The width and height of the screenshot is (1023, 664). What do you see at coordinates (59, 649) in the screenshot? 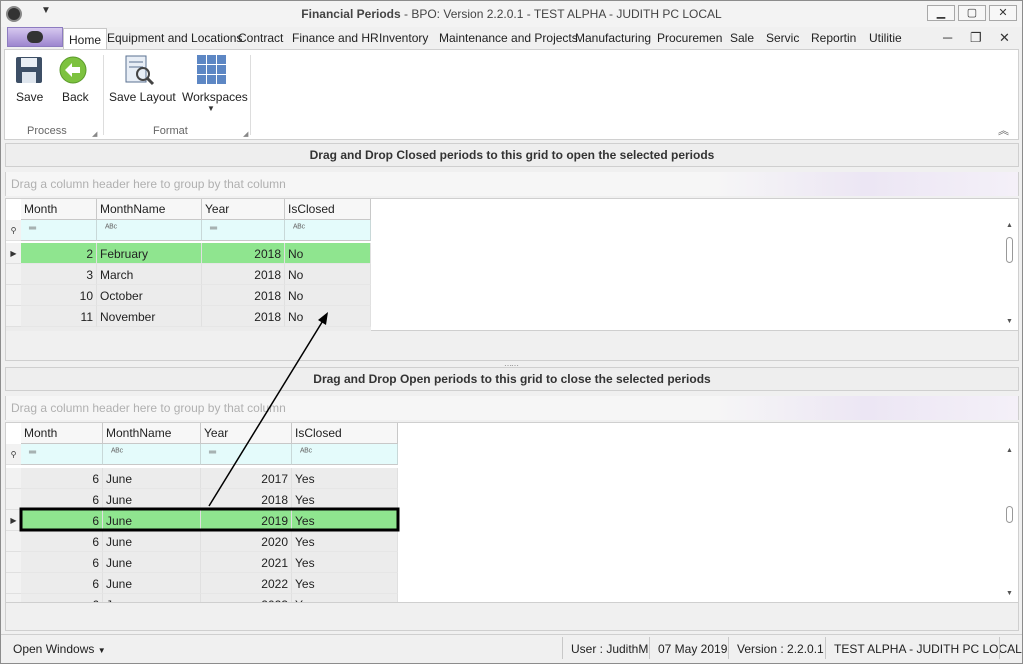
I see `open-windows-menu: Open Windows ▼` at bounding box center [59, 649].